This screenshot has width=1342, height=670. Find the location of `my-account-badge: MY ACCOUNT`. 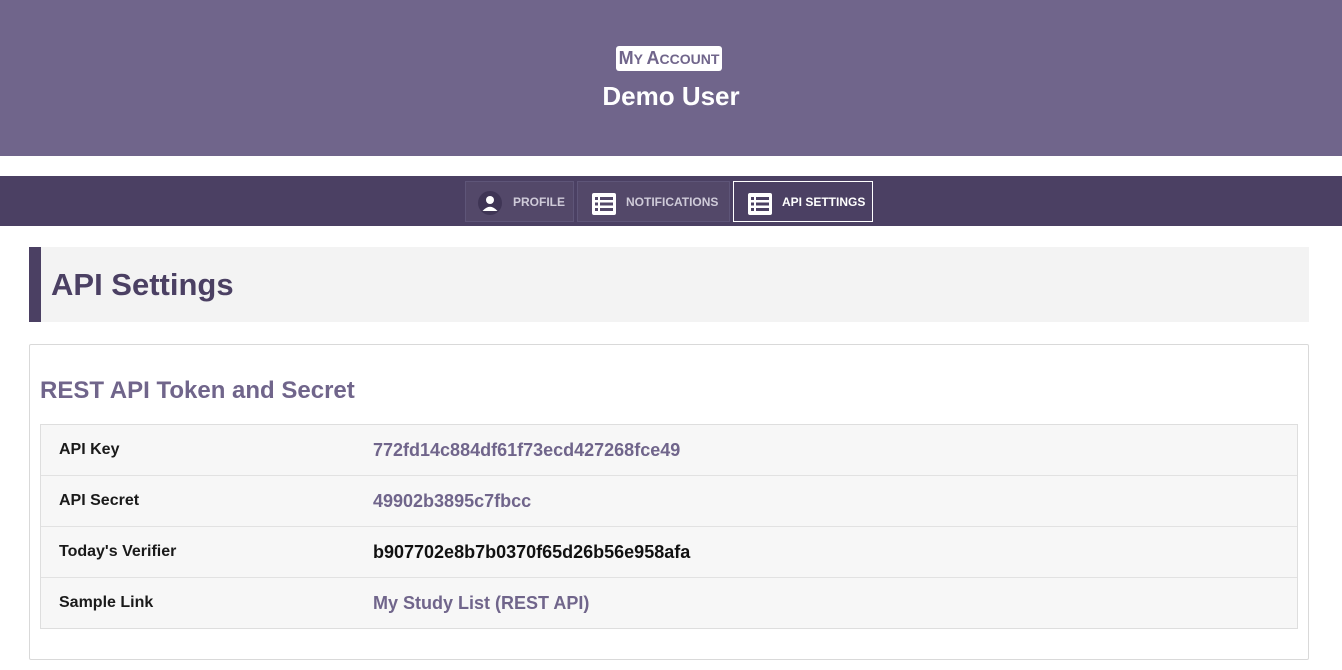

my-account-badge: MY ACCOUNT is located at coordinates (669, 58).